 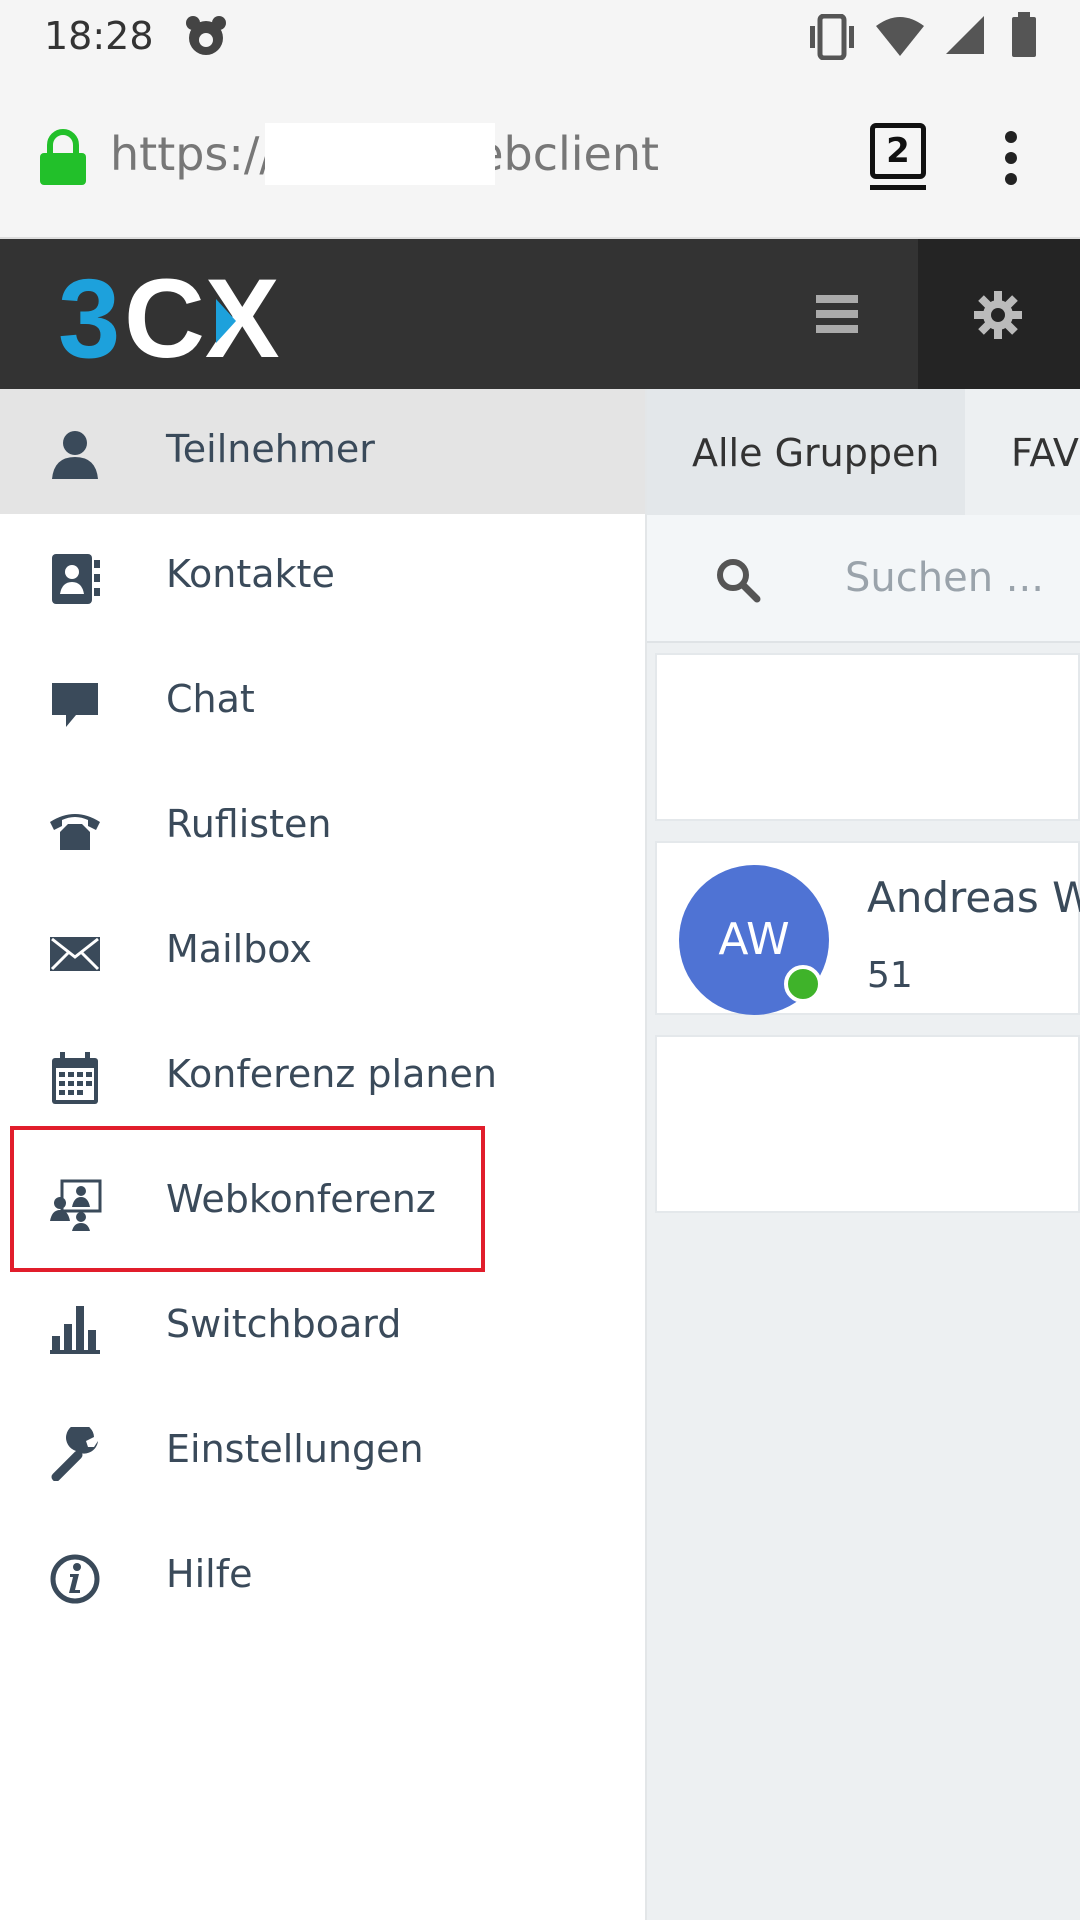 What do you see at coordinates (270, 449) in the screenshot?
I see `sidebar-item-label: Teilnehmer` at bounding box center [270, 449].